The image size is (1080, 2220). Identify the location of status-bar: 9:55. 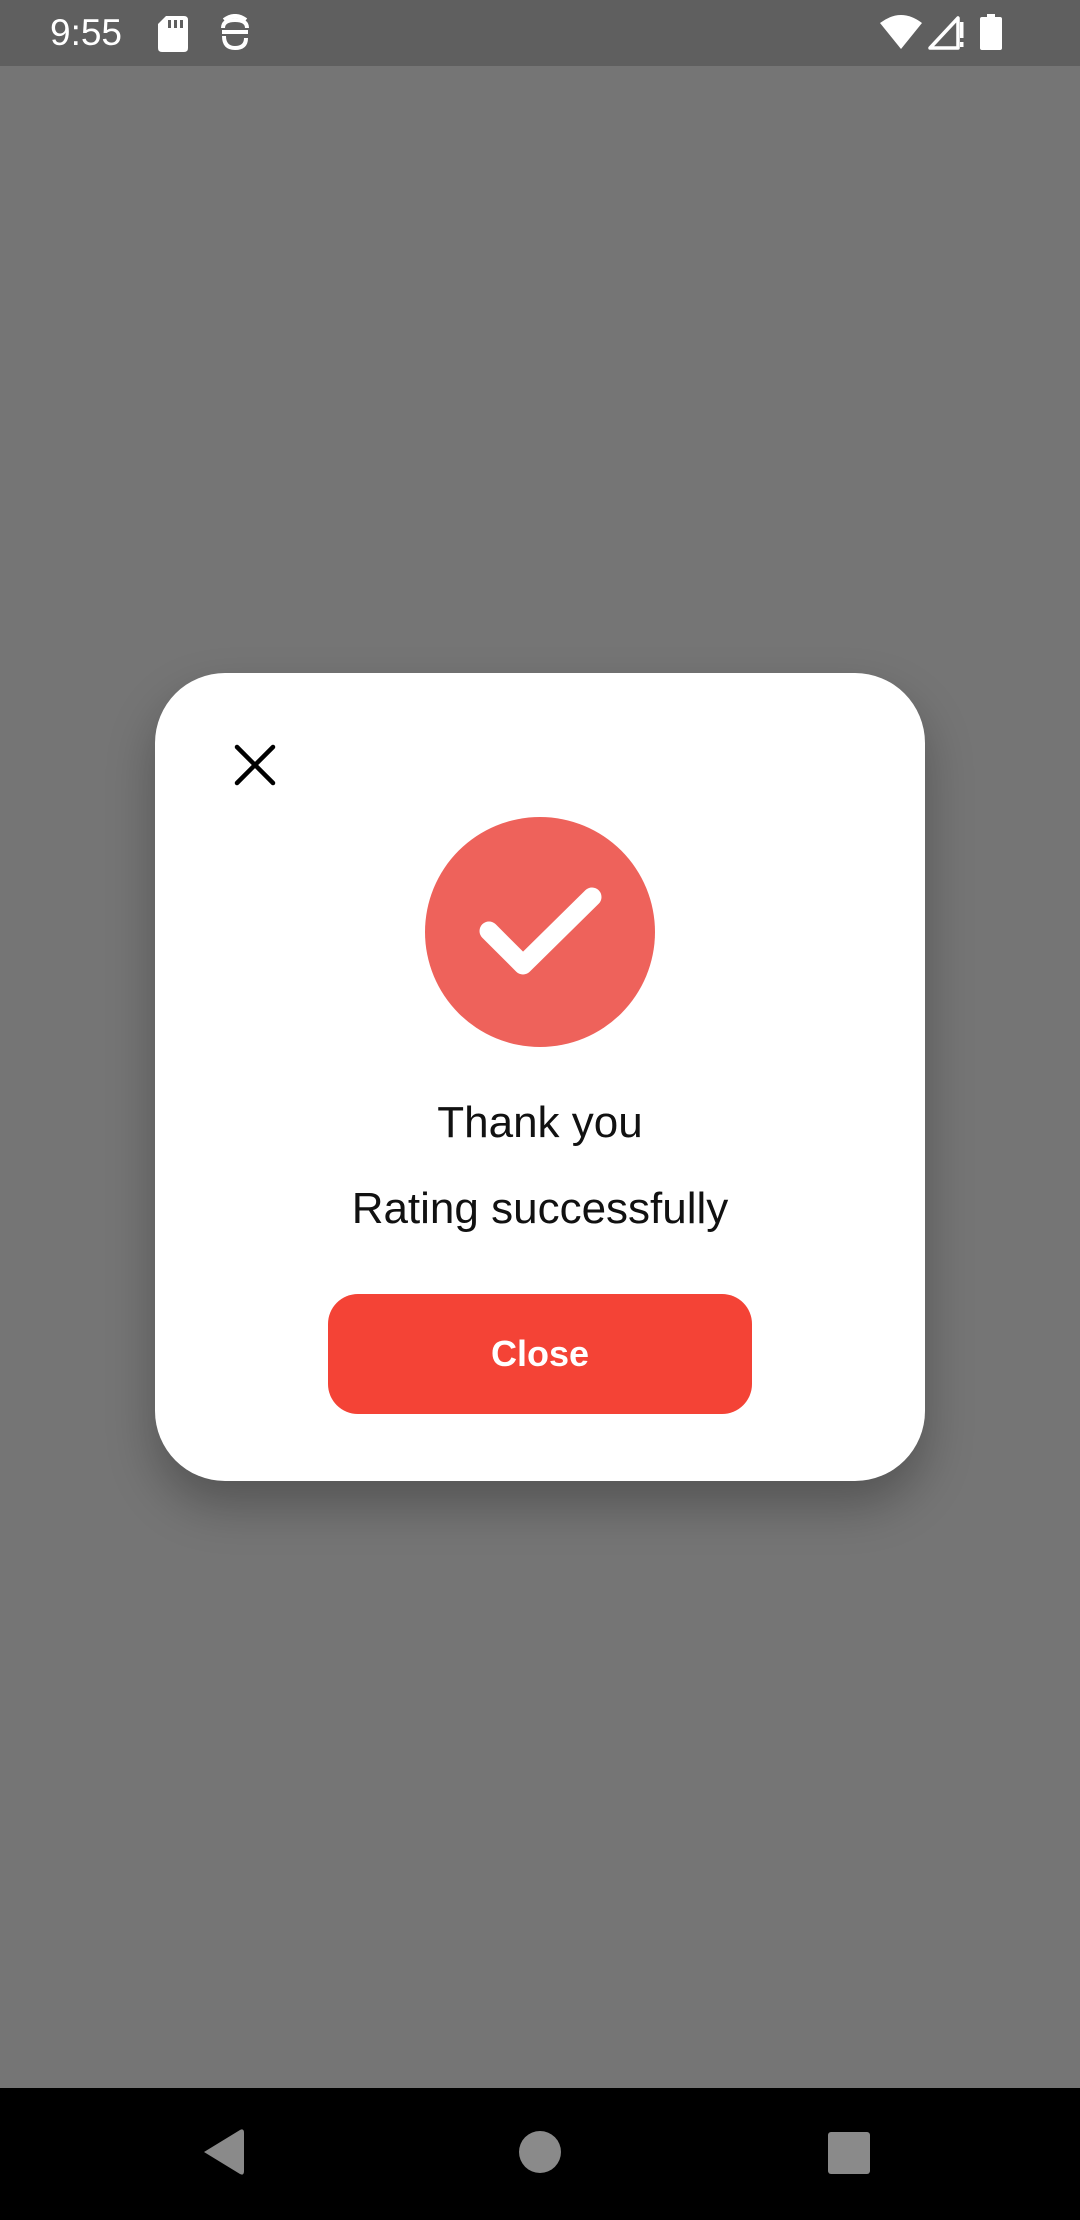
(540, 33).